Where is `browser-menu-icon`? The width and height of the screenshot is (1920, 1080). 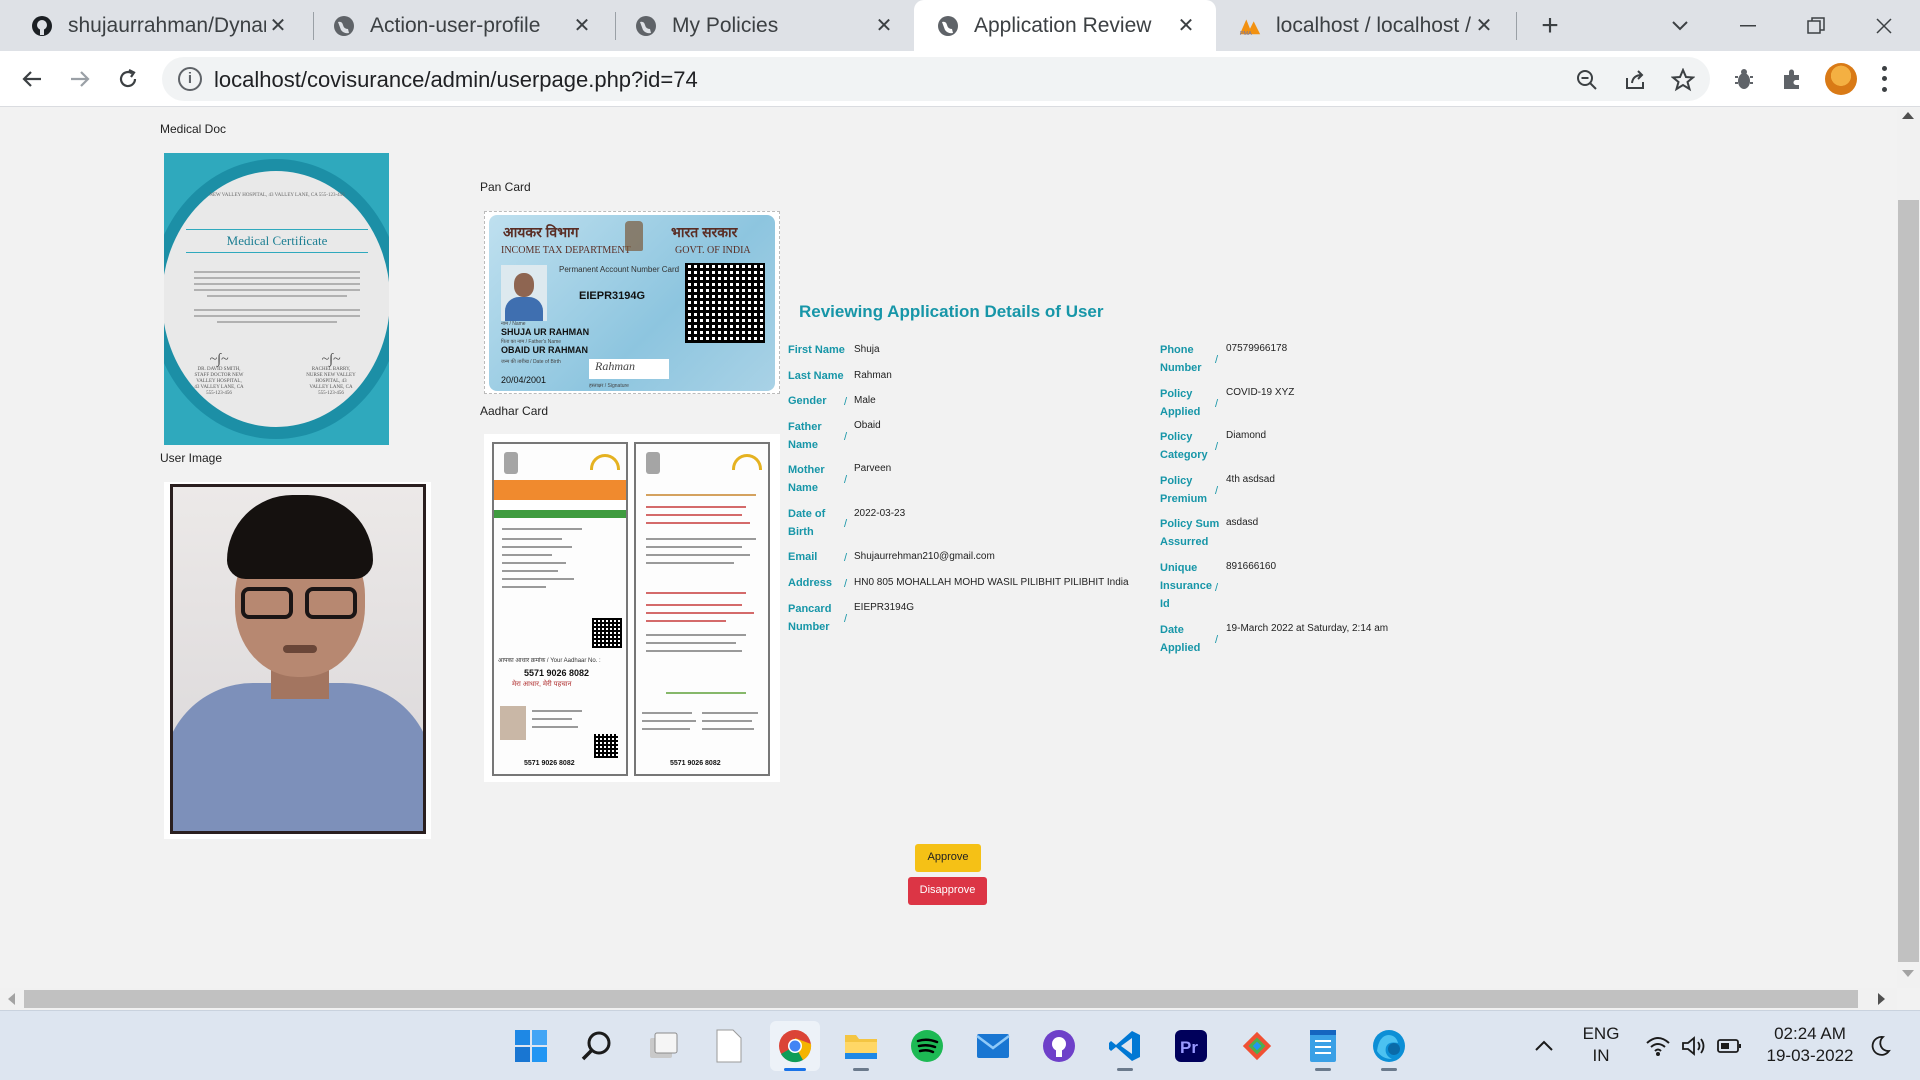
browser-menu-icon is located at coordinates (1884, 79).